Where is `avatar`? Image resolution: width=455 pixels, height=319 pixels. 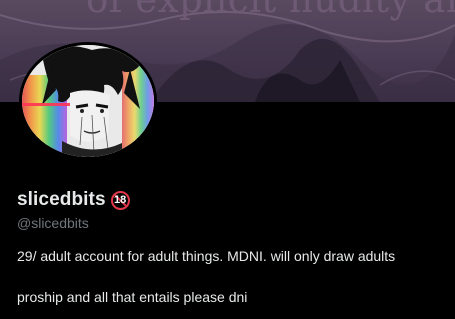 avatar is located at coordinates (88, 101).